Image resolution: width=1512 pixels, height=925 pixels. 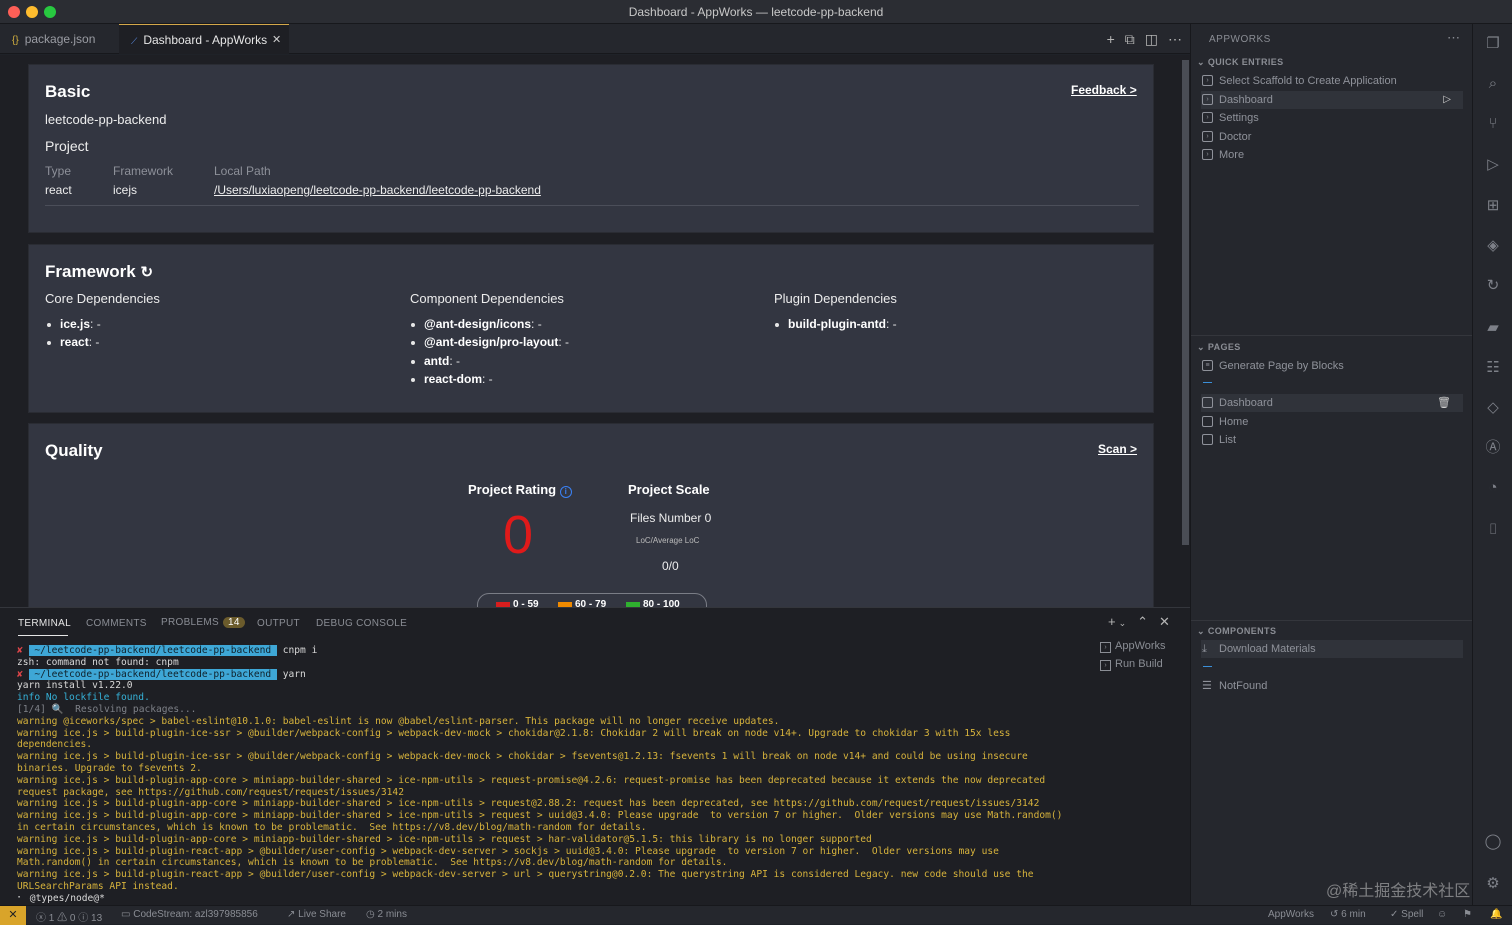 I want to click on components-download: ⤓ Download Materials, so click(x=1332, y=649).